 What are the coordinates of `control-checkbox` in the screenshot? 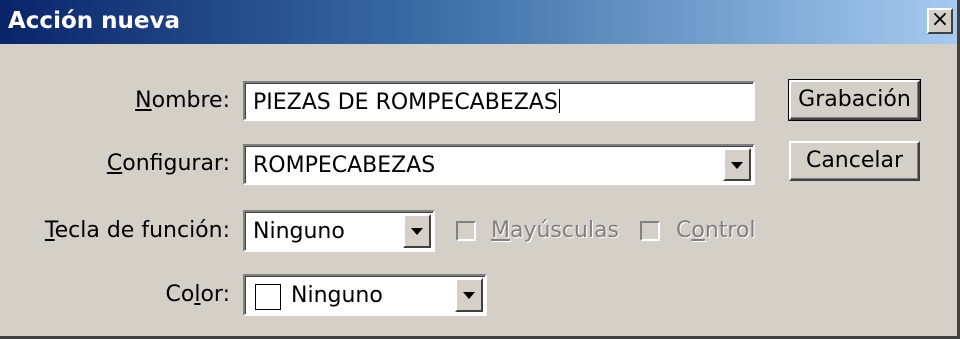 It's located at (650, 231).